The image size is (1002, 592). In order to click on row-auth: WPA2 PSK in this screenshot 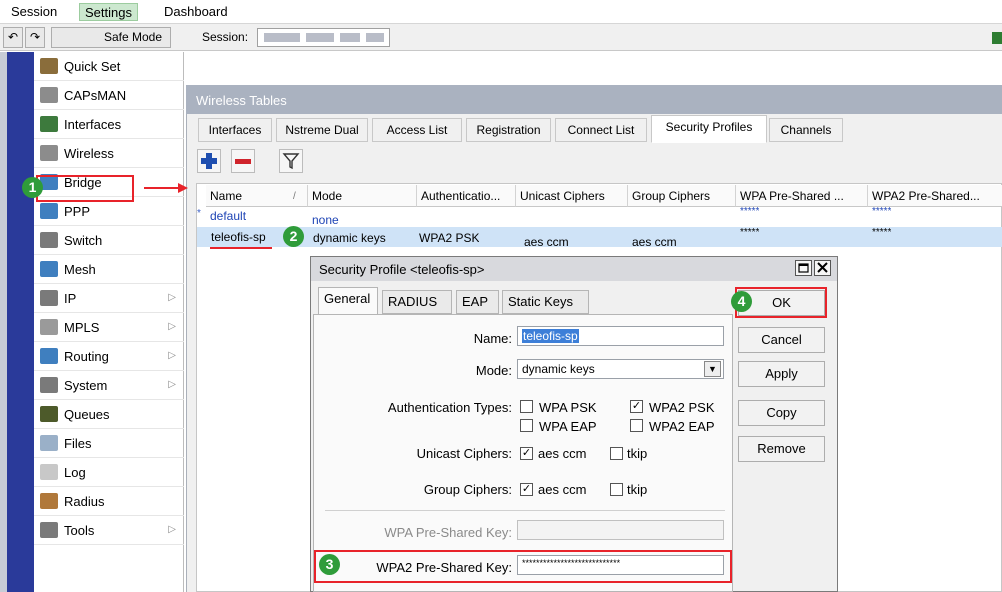, I will do `click(449, 238)`.